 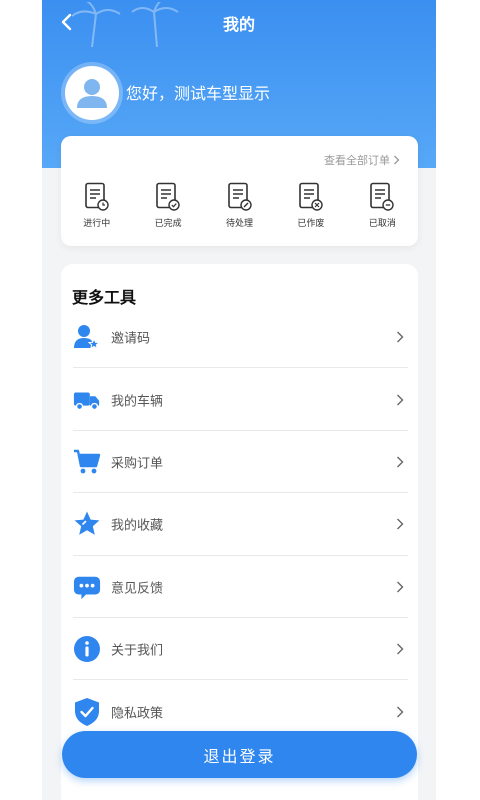 I want to click on tools-title: 更多工具, so click(x=104, y=297).